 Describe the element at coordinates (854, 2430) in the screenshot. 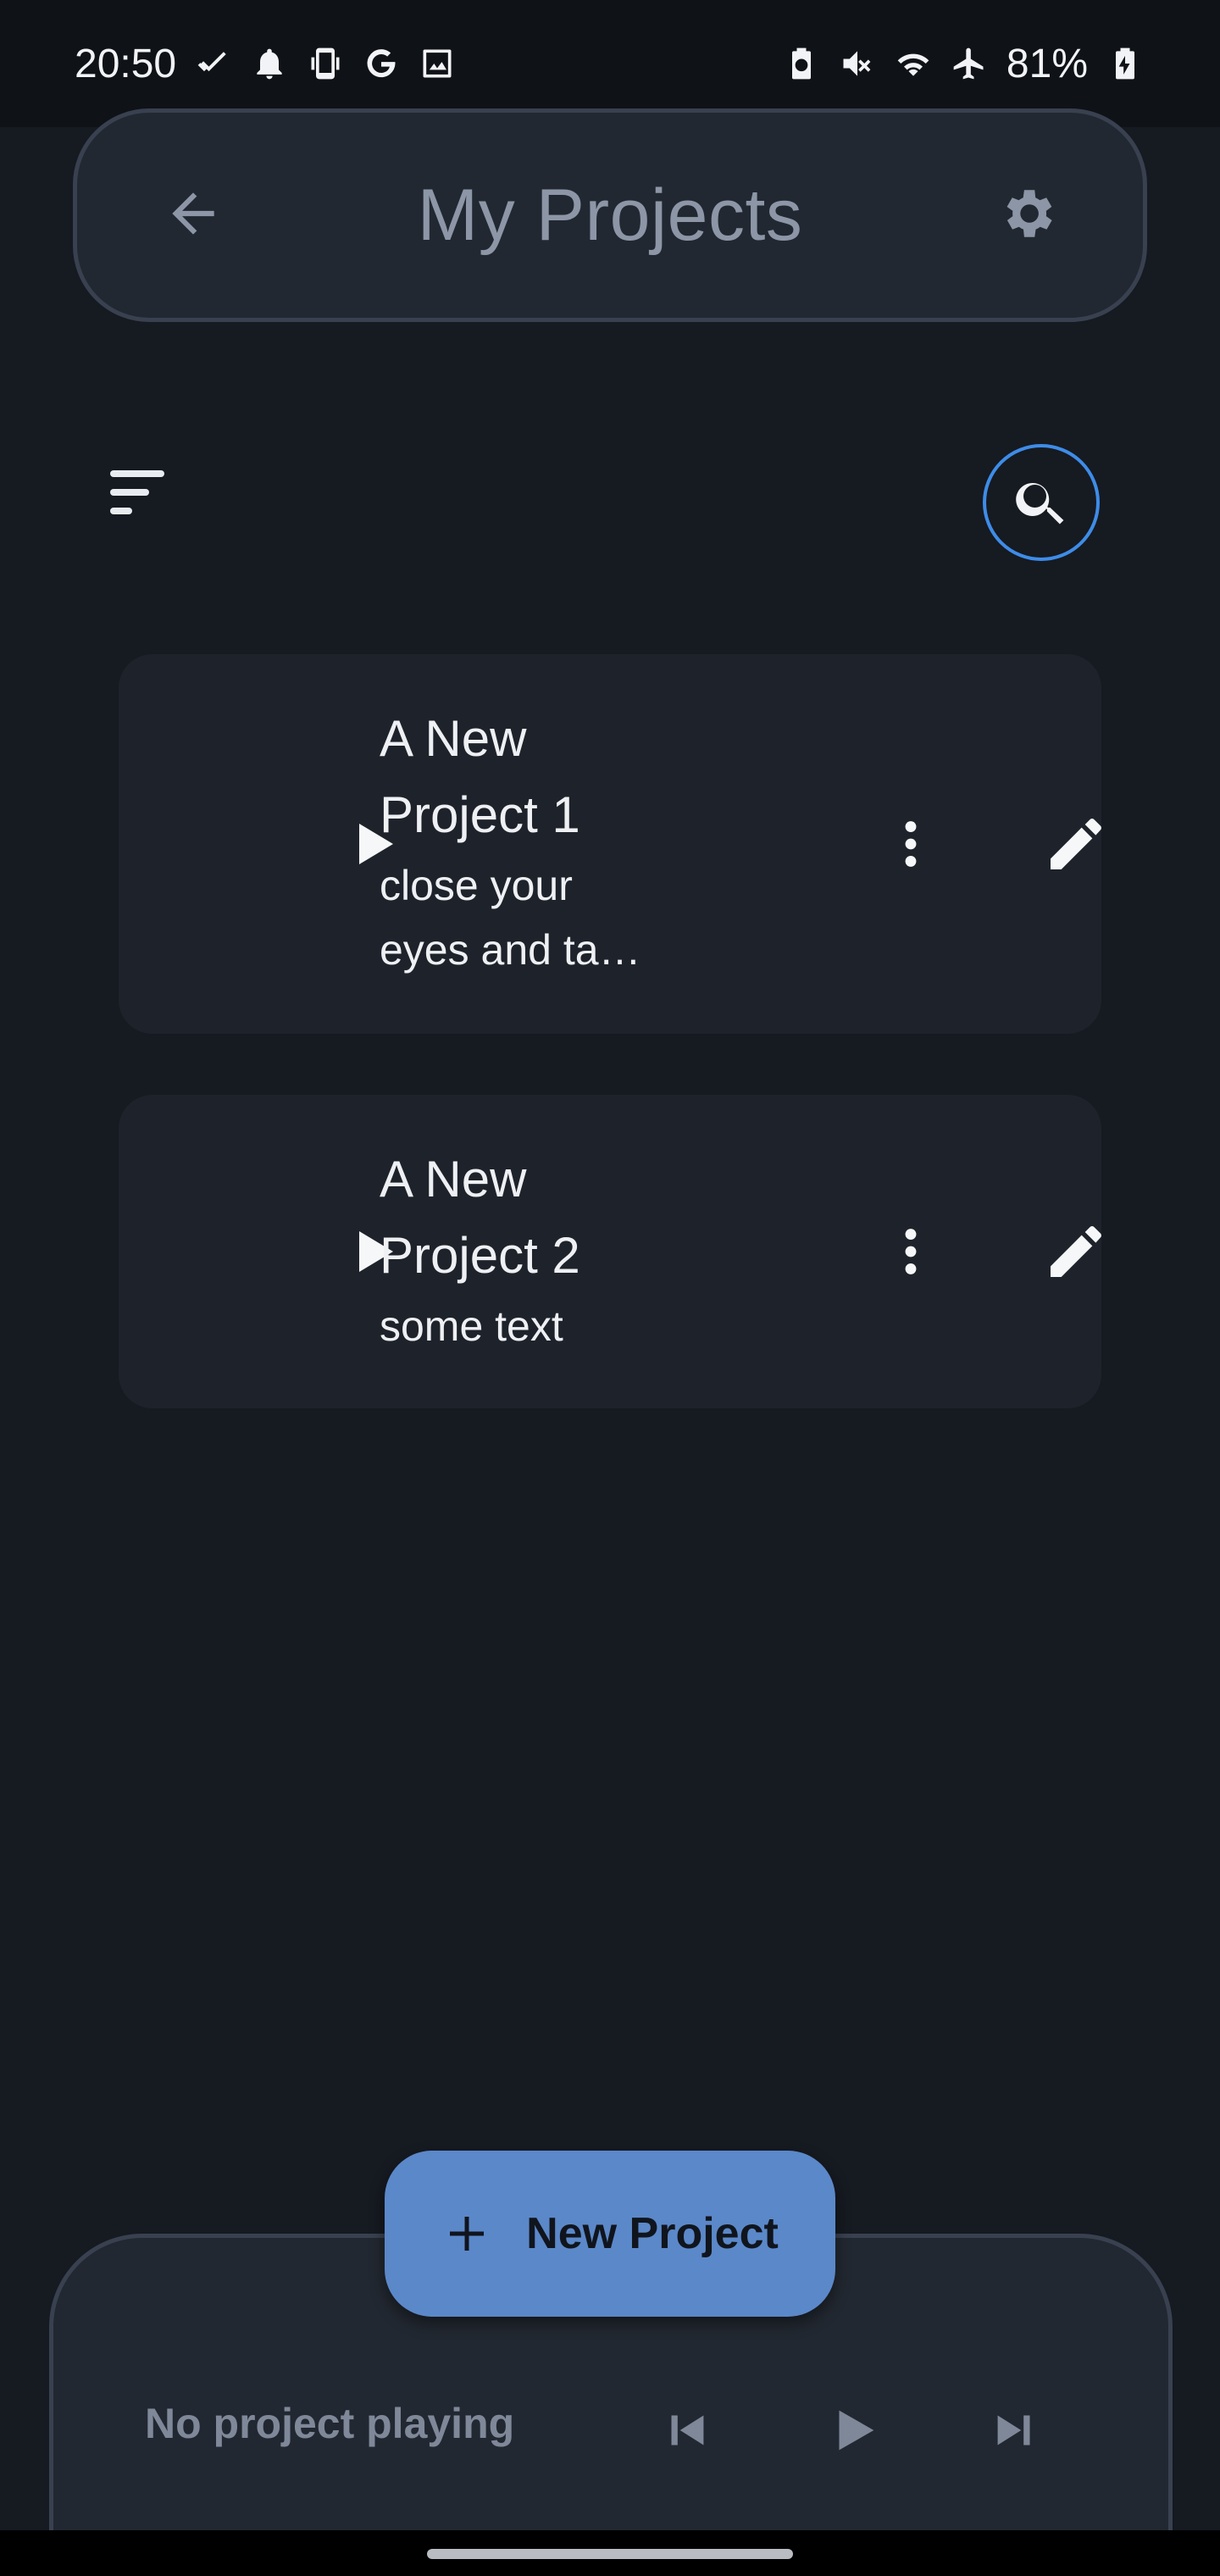

I see `play-icon` at that location.